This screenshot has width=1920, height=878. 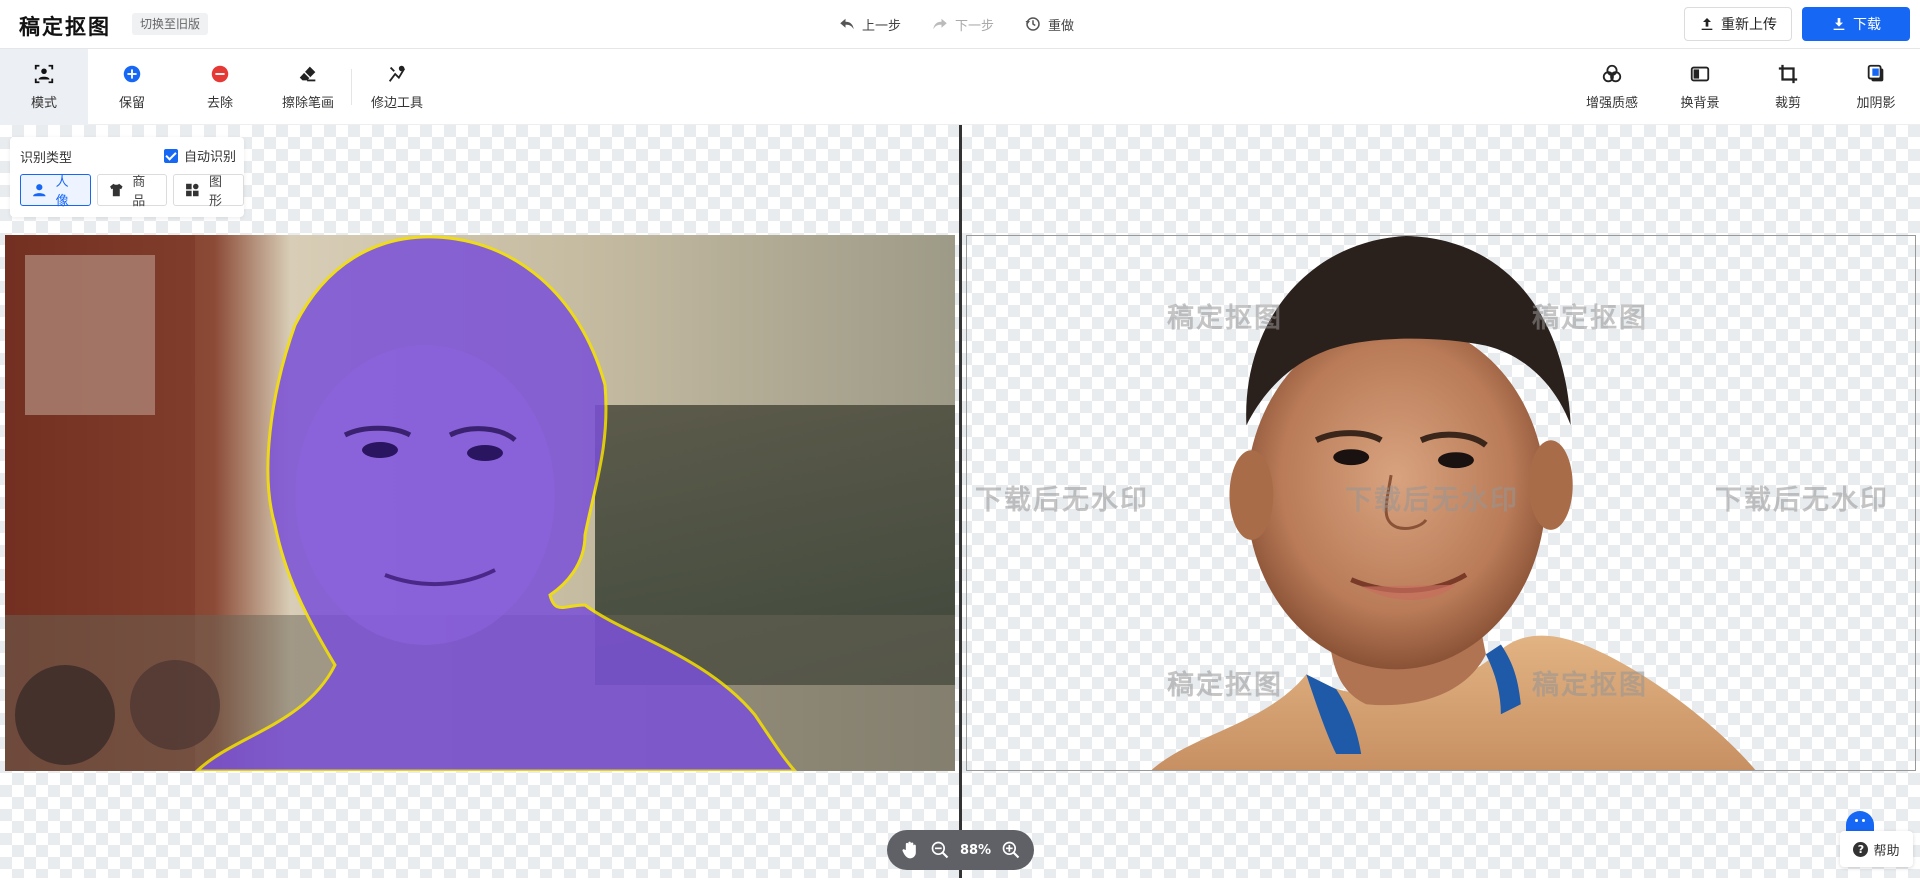 I want to click on zoom-level: 88%, so click(x=975, y=850).